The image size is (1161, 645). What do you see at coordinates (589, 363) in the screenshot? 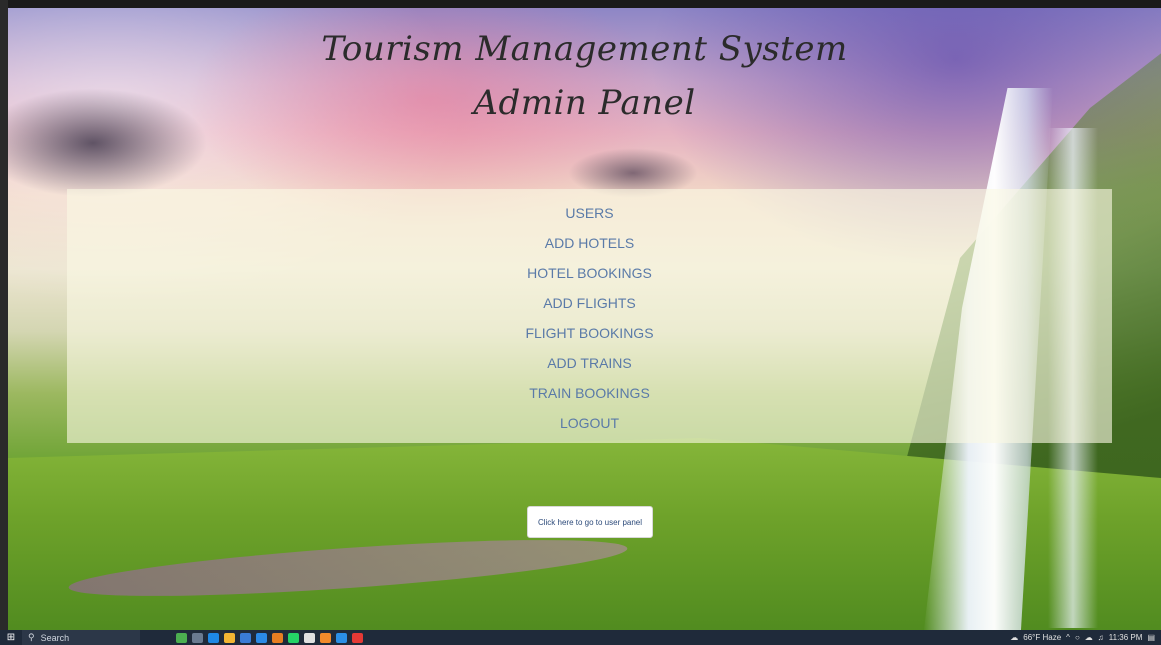
I see `add-trains-link: ADD TRAINS` at bounding box center [589, 363].